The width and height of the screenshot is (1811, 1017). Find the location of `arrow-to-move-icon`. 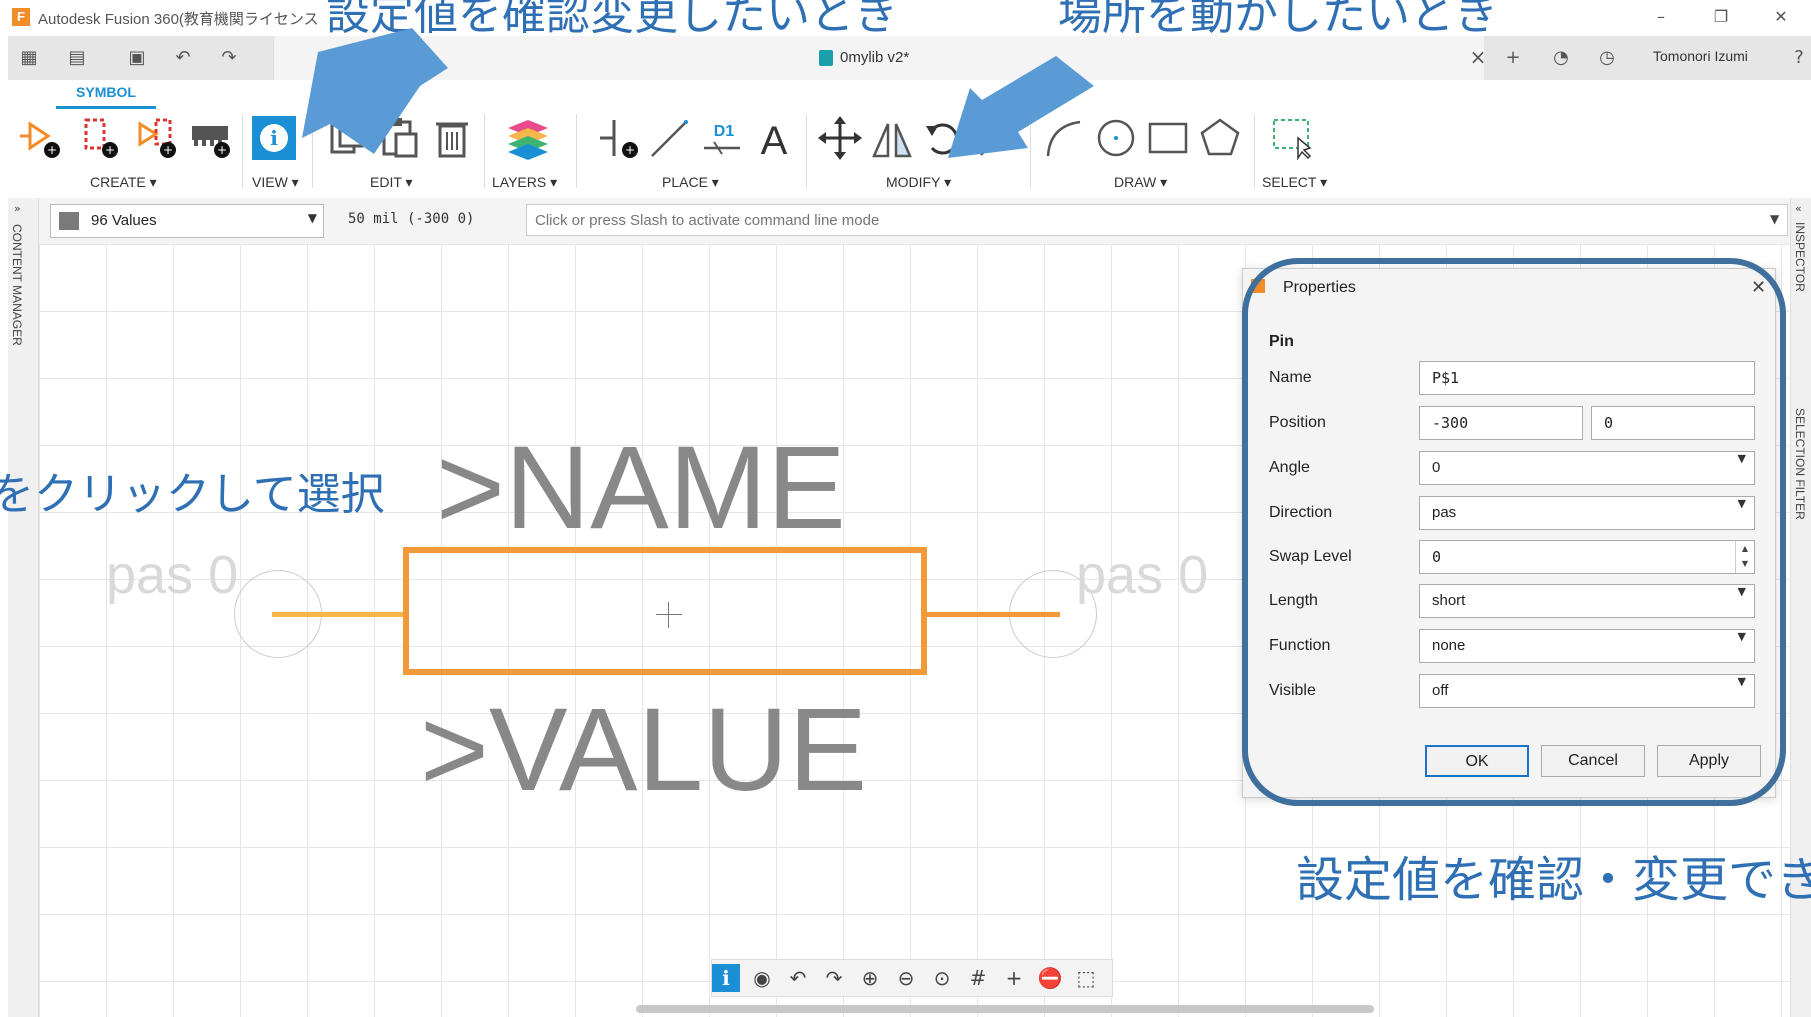

arrow-to-move-icon is located at coordinates (1021, 107).